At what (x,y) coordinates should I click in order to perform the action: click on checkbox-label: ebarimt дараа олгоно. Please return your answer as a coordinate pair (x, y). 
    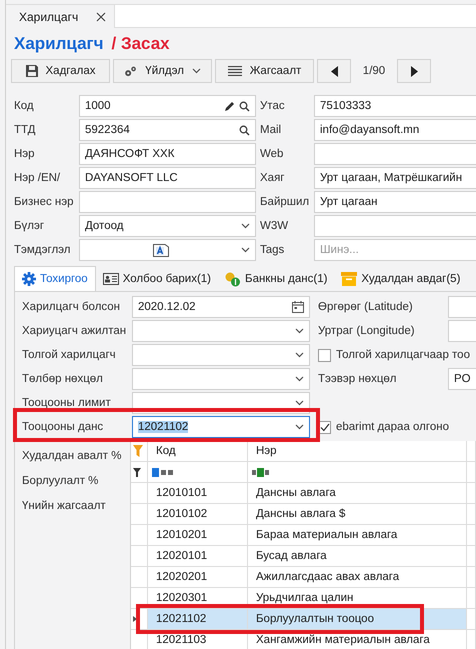
    Looking at the image, I should click on (392, 427).